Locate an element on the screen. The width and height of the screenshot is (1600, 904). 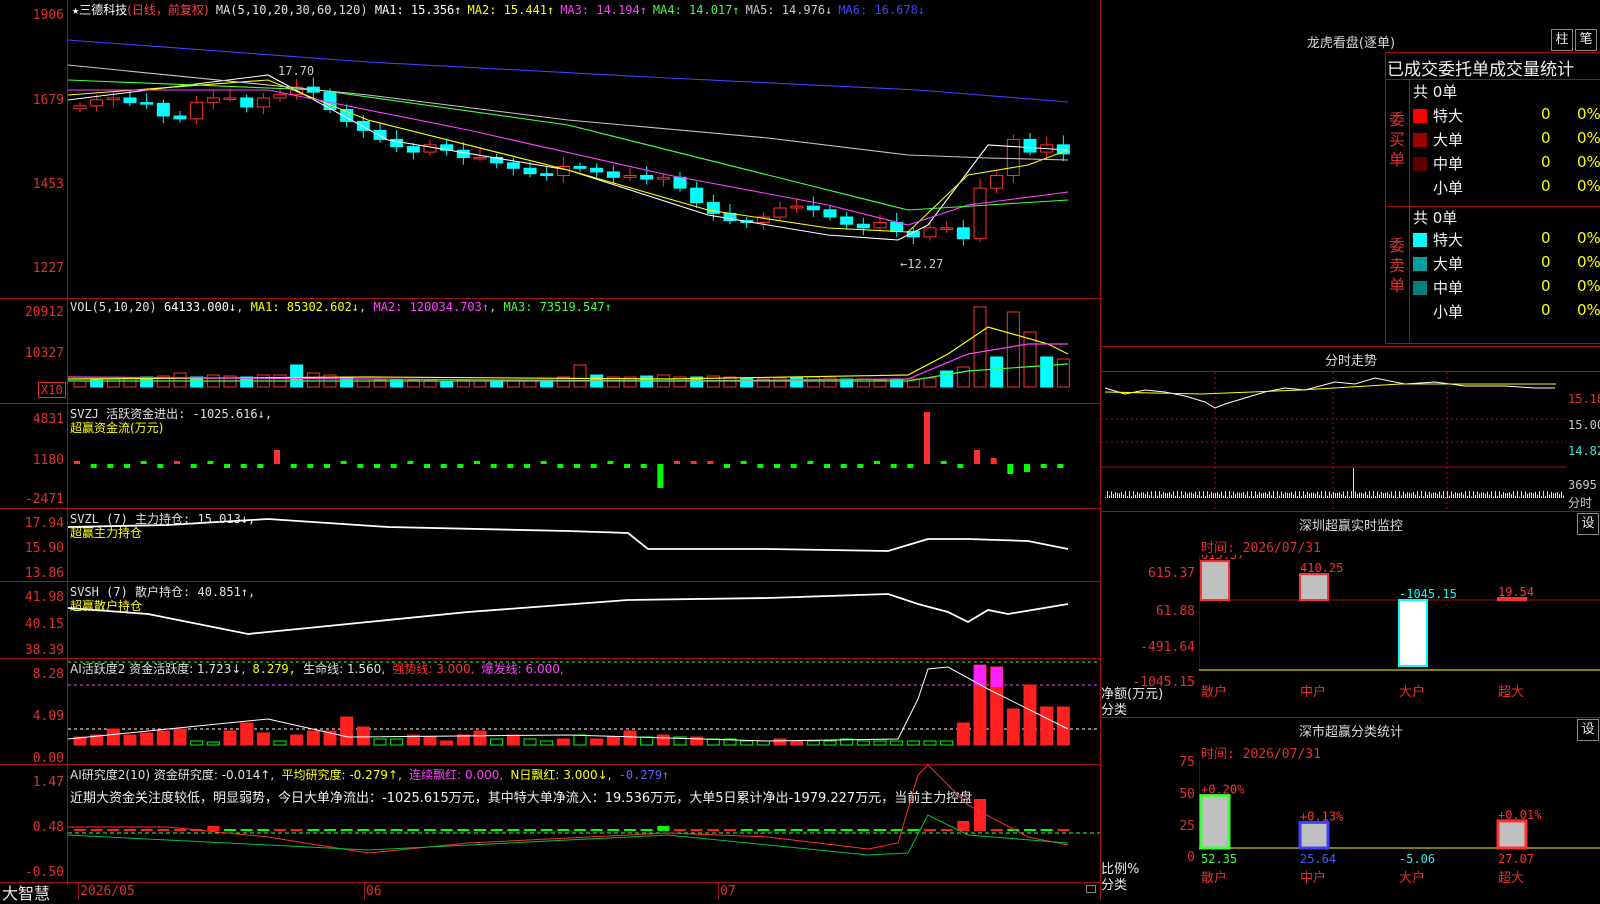
sz-class-bottom-label: 25.64 is located at coordinates (1318, 859).